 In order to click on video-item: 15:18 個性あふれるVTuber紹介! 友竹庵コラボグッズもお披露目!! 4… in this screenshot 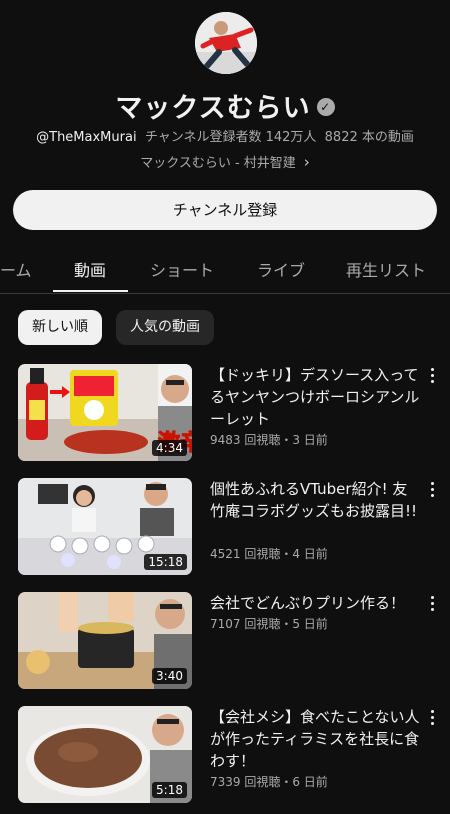, I will do `click(225, 528)`.